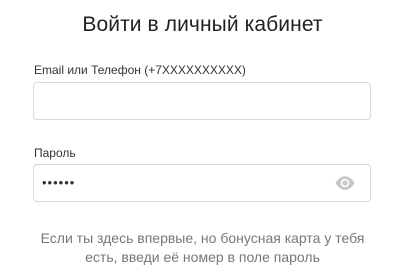  What do you see at coordinates (202, 24) in the screenshot?
I see `page-title: Войти в личный кабинет` at bounding box center [202, 24].